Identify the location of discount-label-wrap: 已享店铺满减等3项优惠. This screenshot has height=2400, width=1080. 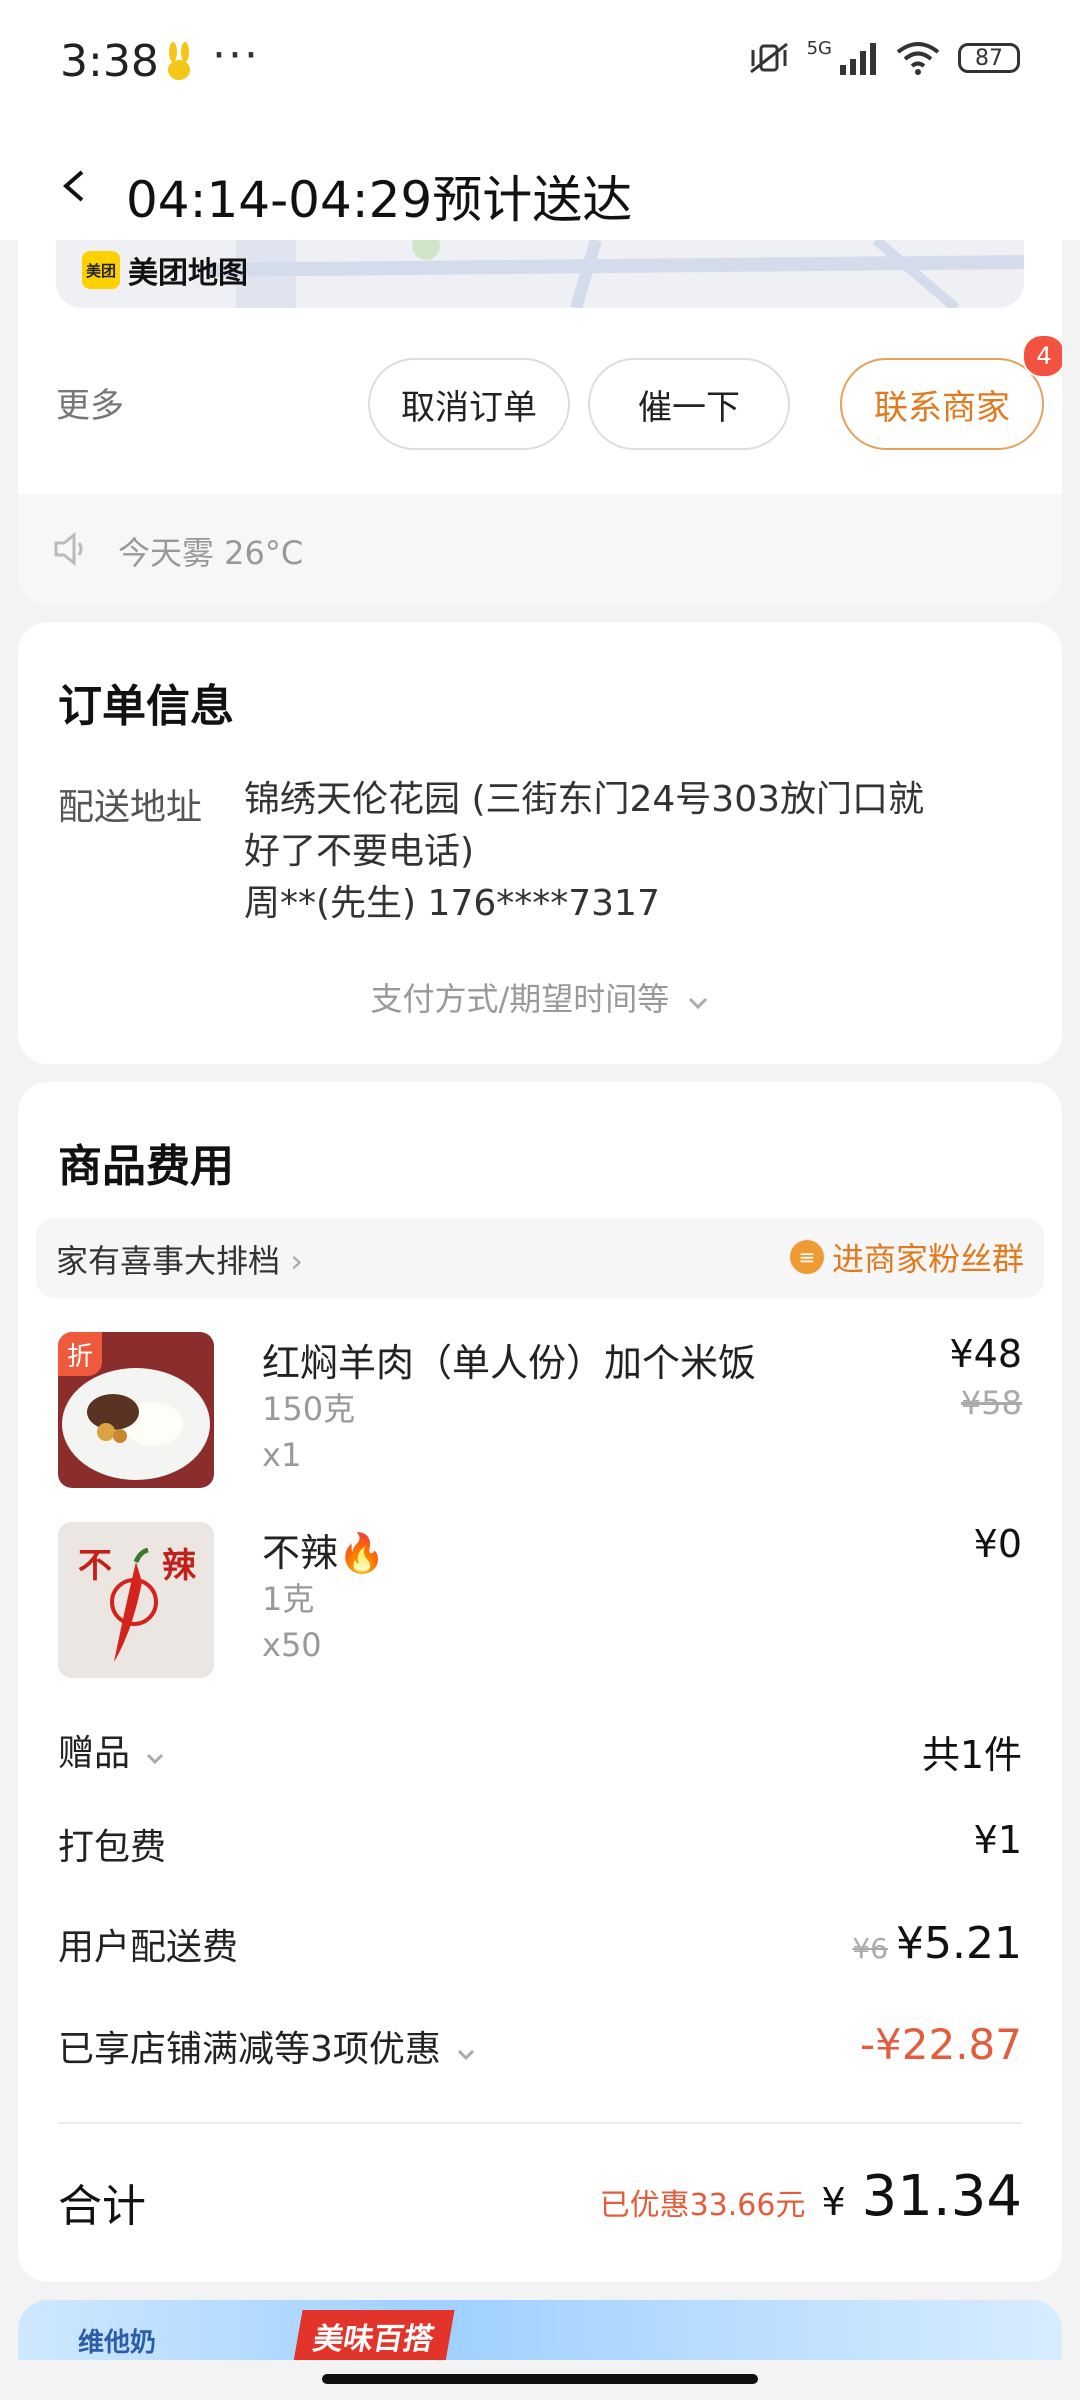
(267, 2046).